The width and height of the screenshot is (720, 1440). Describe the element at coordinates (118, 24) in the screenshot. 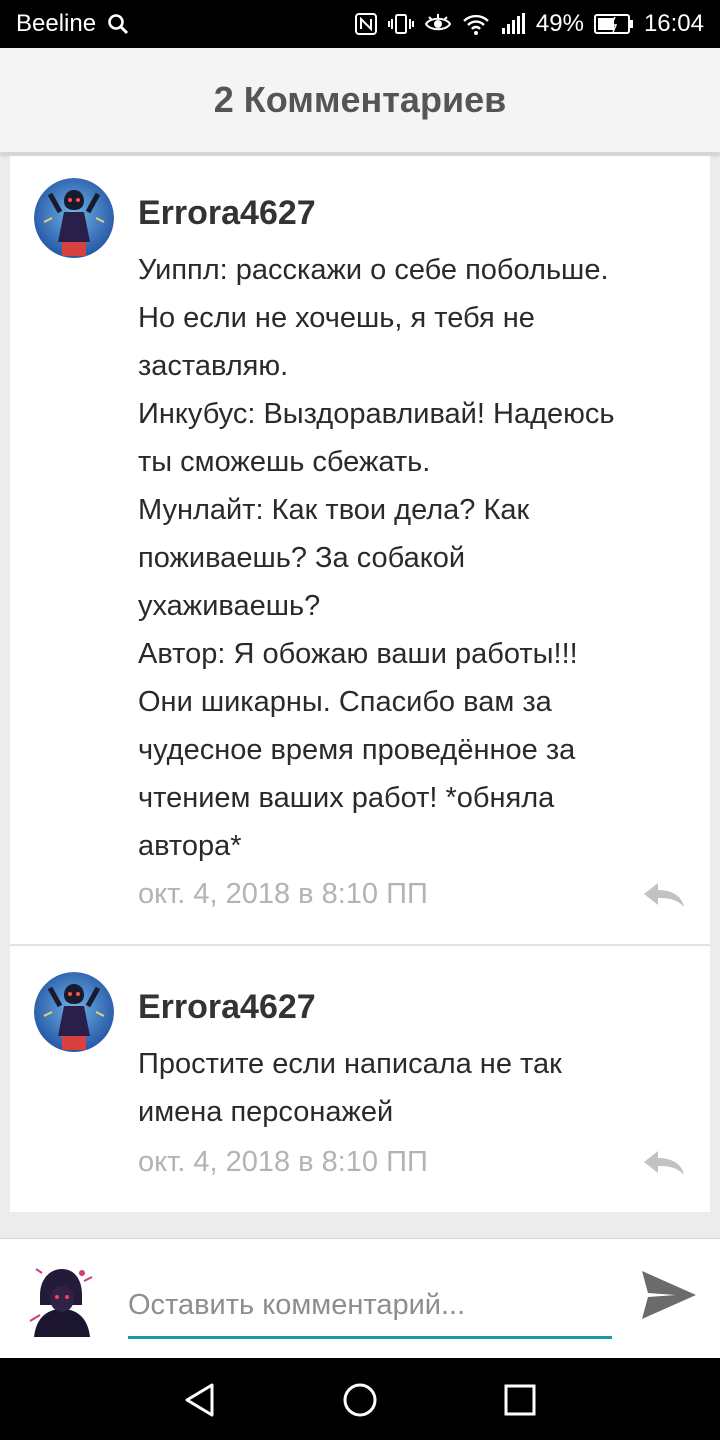

I see `search-icon` at that location.